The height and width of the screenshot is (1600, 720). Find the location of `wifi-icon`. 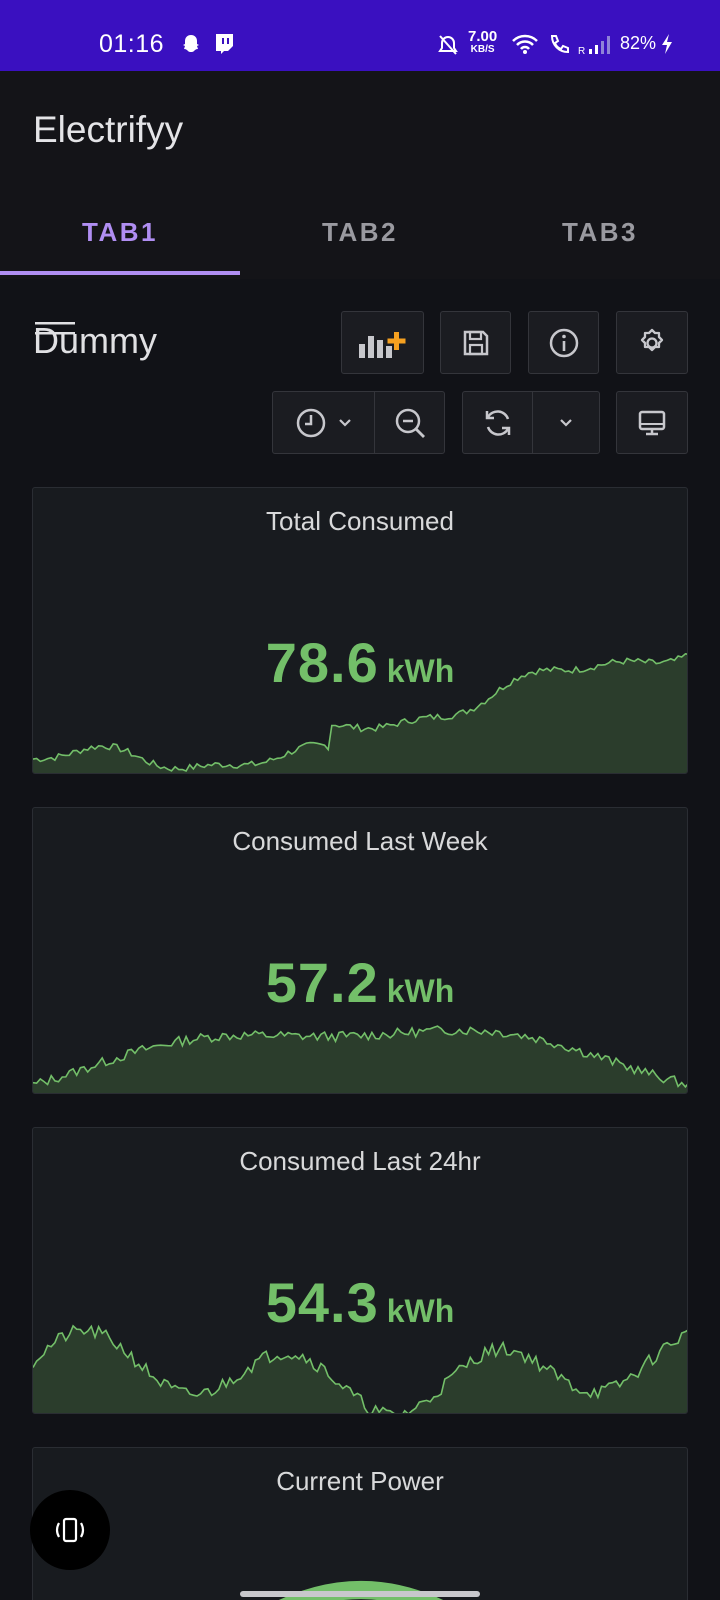

wifi-icon is located at coordinates (525, 44).